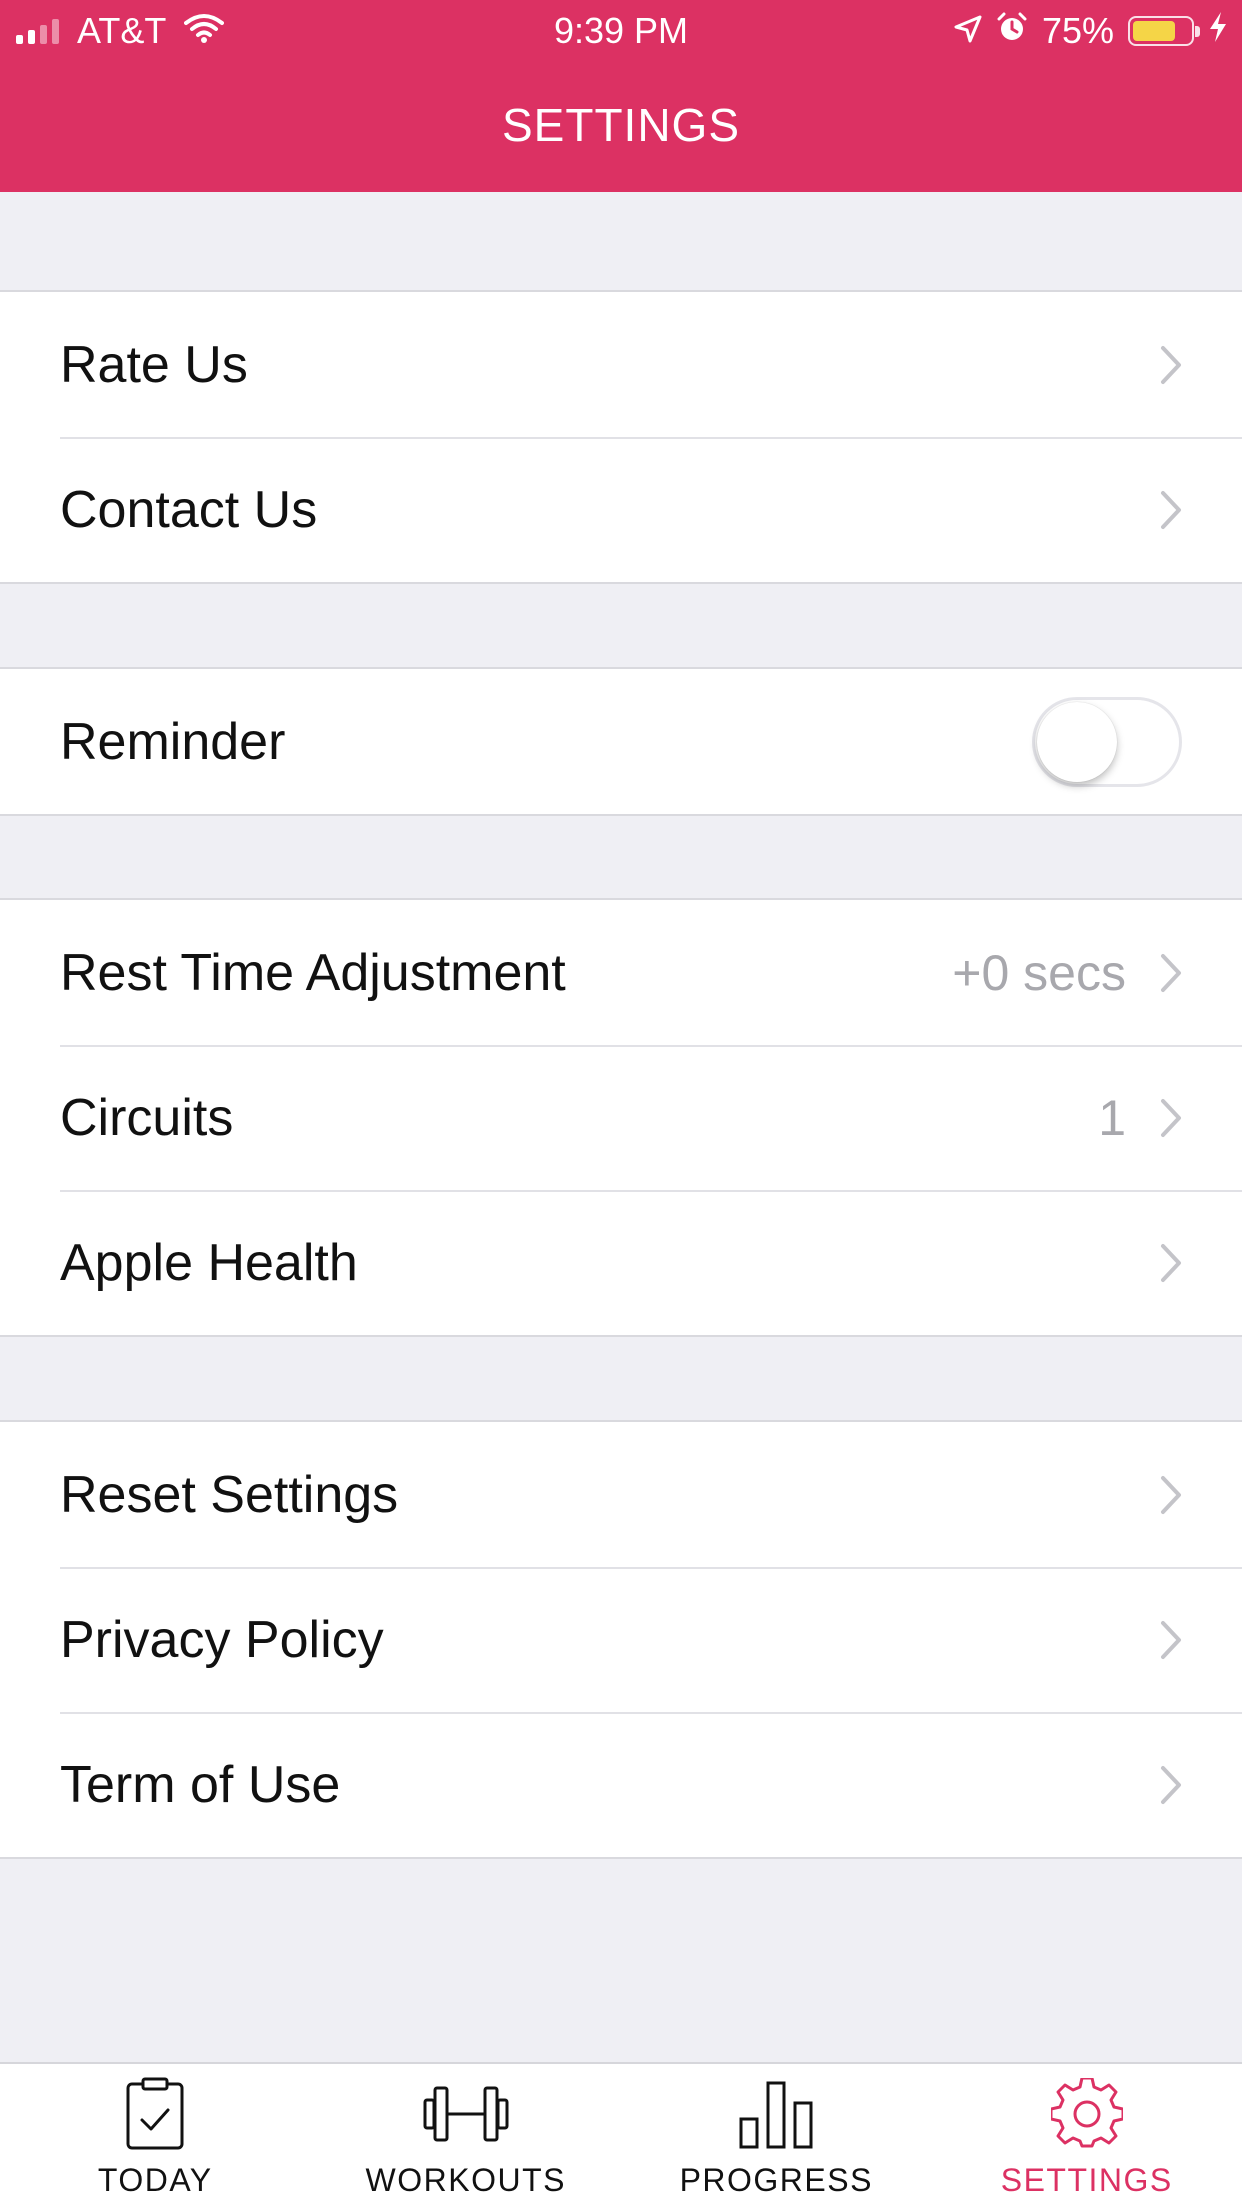 The height and width of the screenshot is (2208, 1242). I want to click on alarm-icon, so click(1012, 31).